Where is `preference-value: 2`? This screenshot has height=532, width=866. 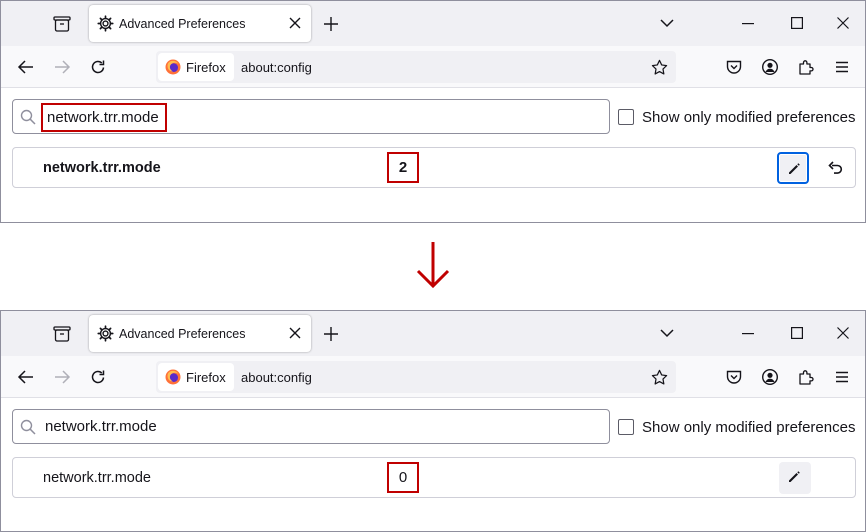 preference-value: 2 is located at coordinates (403, 167).